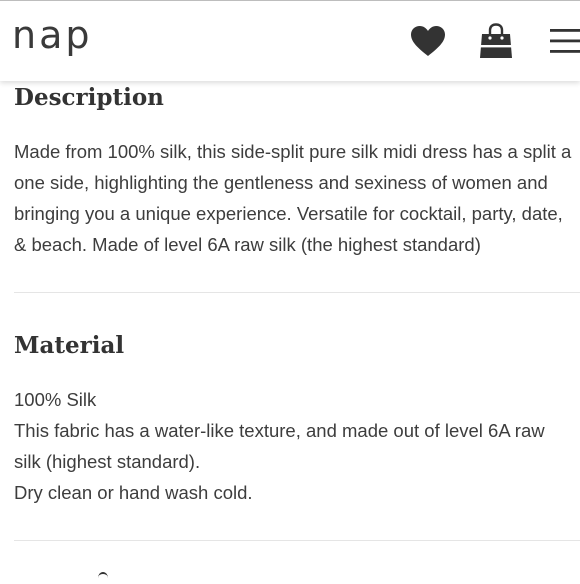  I want to click on top-nav-bar: nap, so click(290, 40).